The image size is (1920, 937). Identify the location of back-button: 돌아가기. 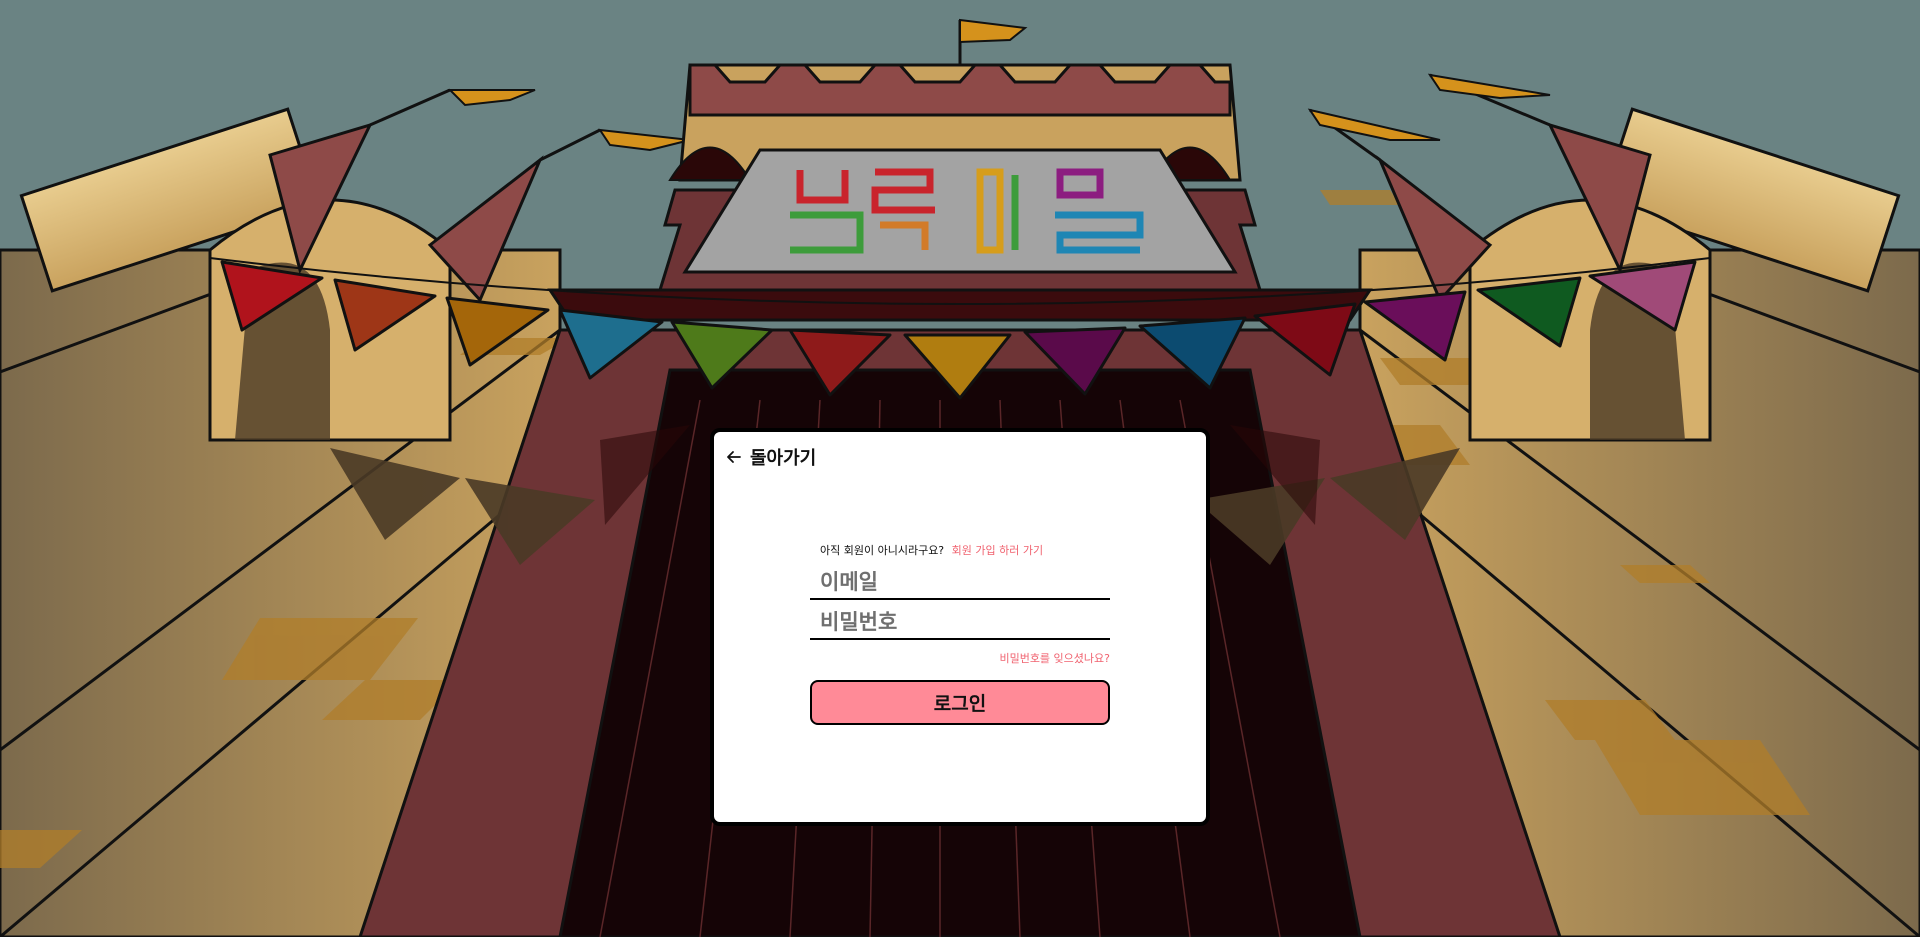
(771, 457).